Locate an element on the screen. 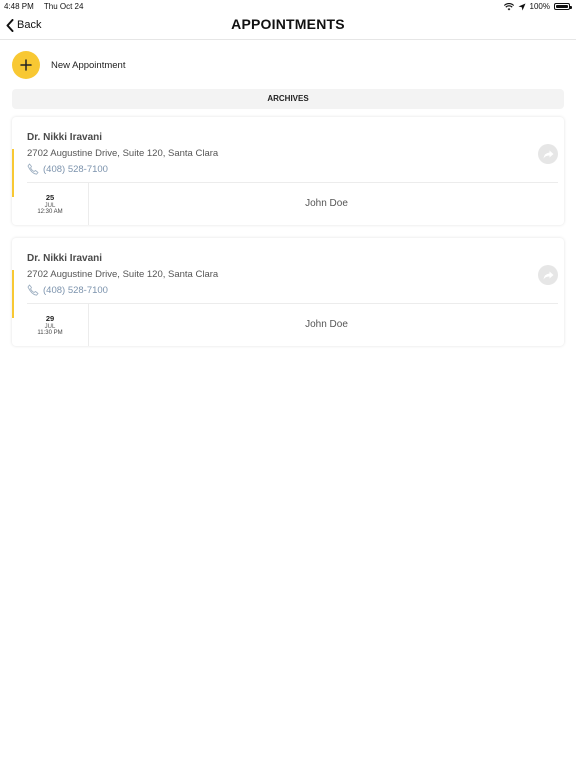 This screenshot has height=768, width=576. plus-icon is located at coordinates (26, 65).